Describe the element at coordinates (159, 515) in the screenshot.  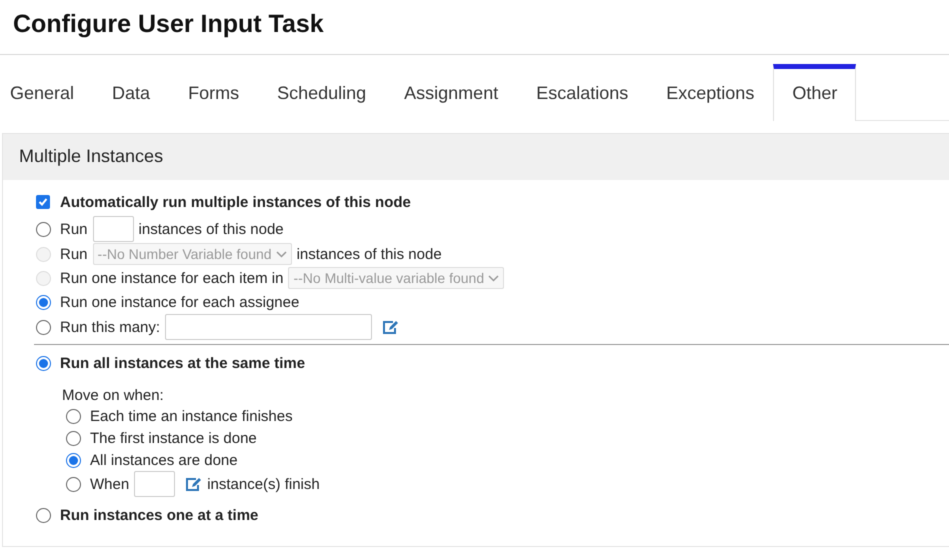
I see `option-label: Run instances one at a time` at that location.